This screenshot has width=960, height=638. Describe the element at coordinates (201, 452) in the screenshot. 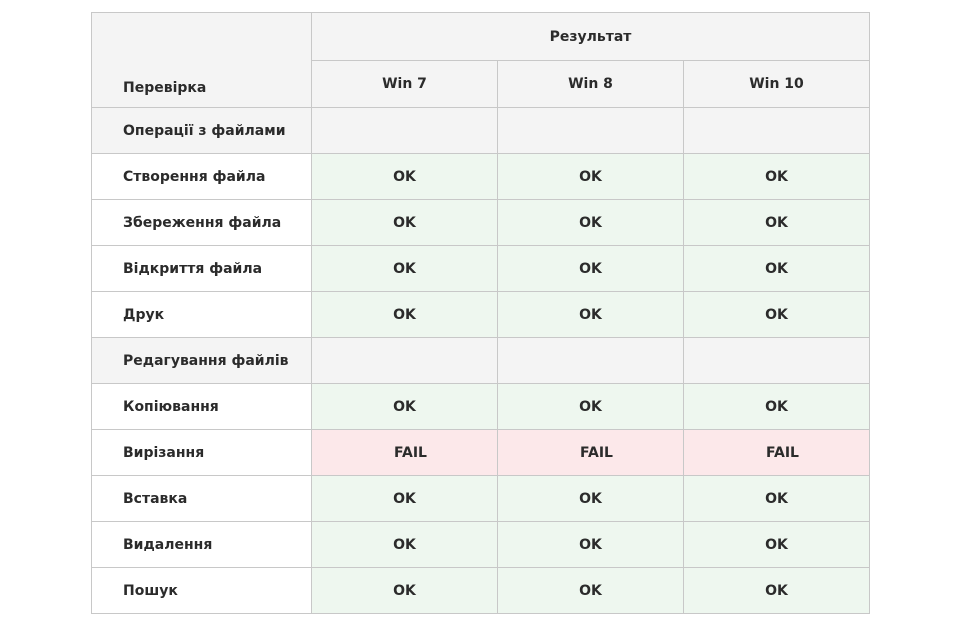

I see `check-name: Вирізання` at that location.